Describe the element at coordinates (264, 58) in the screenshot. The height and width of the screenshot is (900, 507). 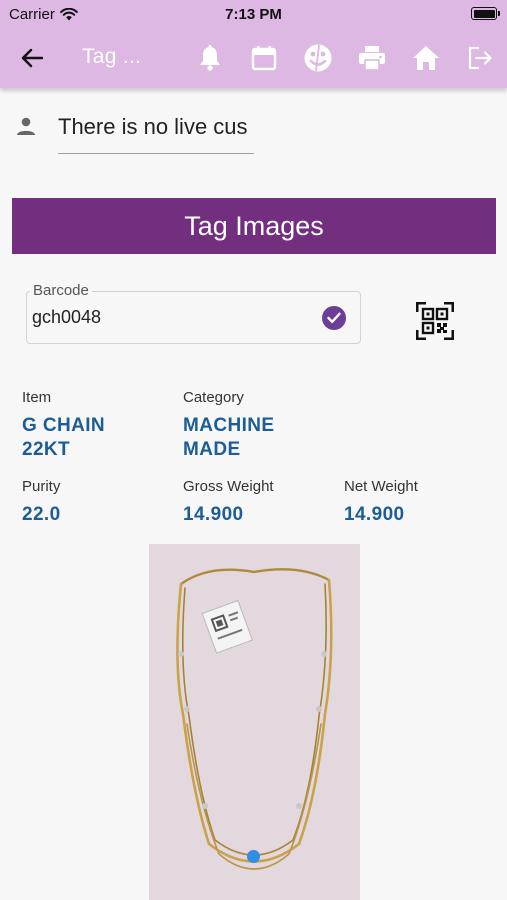
I see `calendar-icon` at that location.